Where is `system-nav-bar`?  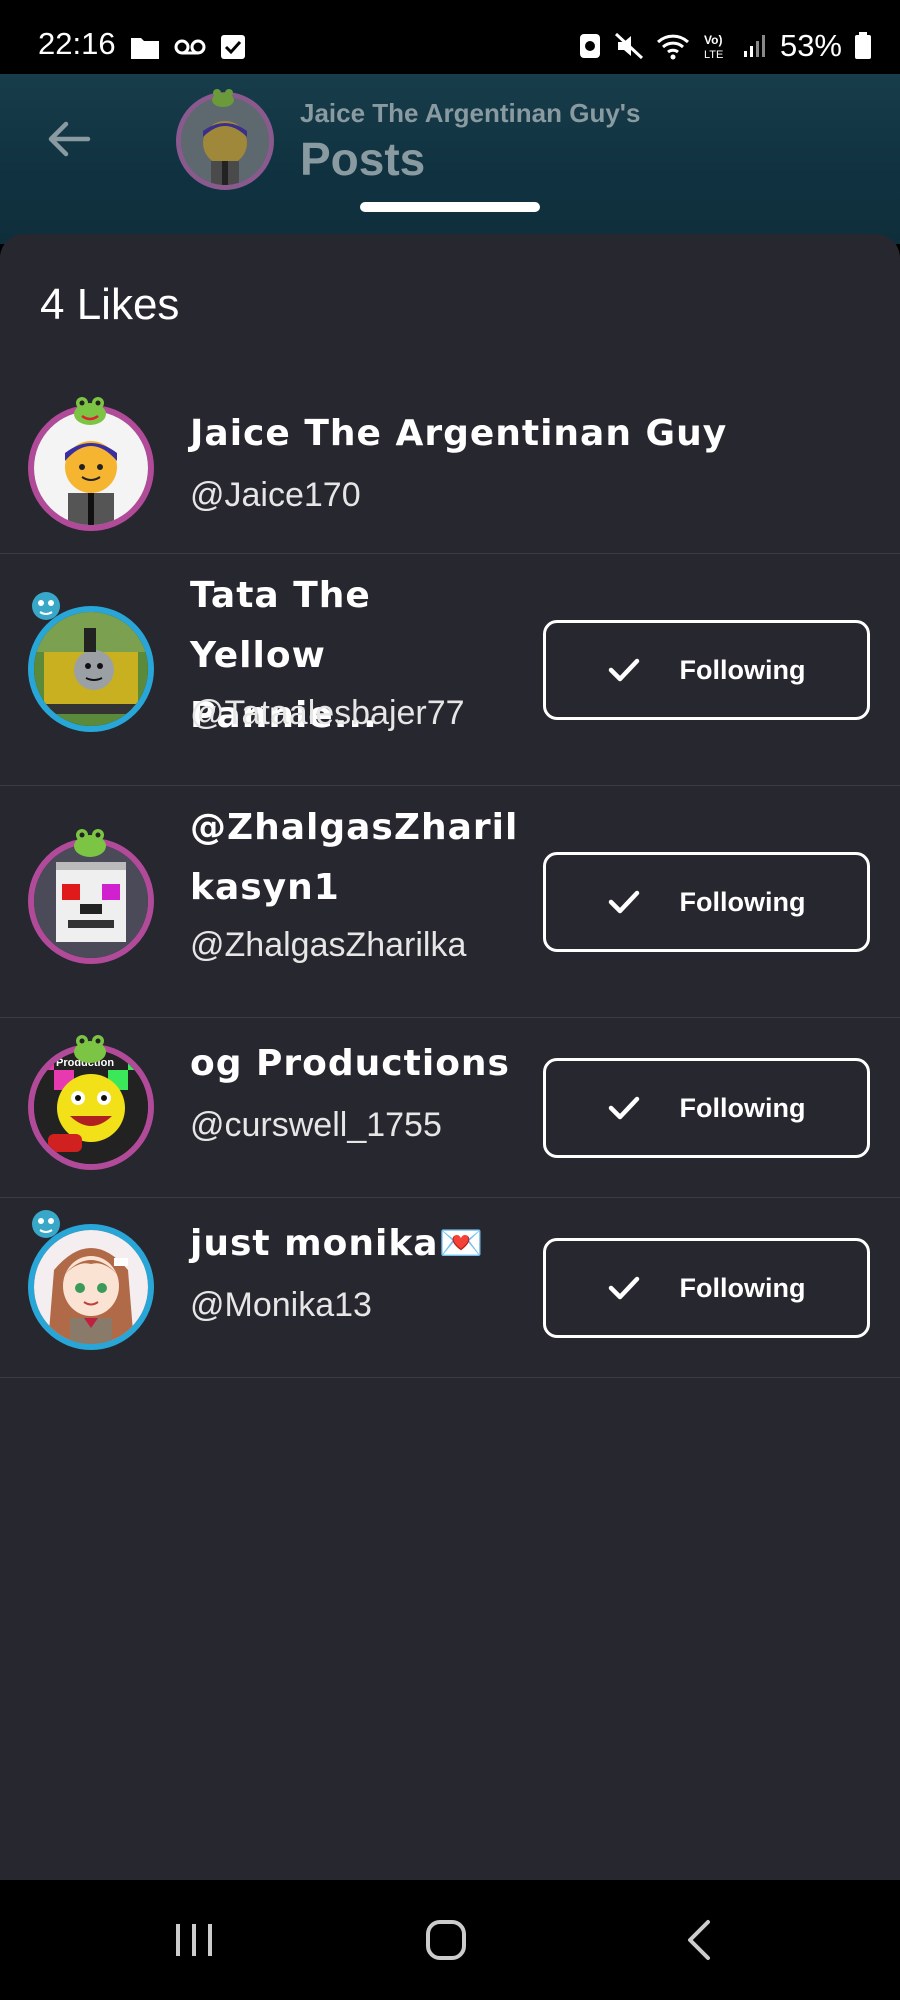
system-nav-bar is located at coordinates (450, 1940).